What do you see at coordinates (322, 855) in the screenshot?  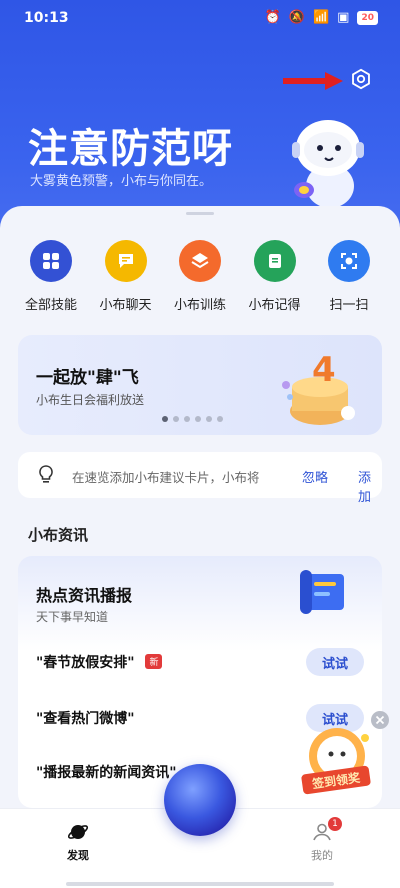 I see `tab-label: 我的` at bounding box center [322, 855].